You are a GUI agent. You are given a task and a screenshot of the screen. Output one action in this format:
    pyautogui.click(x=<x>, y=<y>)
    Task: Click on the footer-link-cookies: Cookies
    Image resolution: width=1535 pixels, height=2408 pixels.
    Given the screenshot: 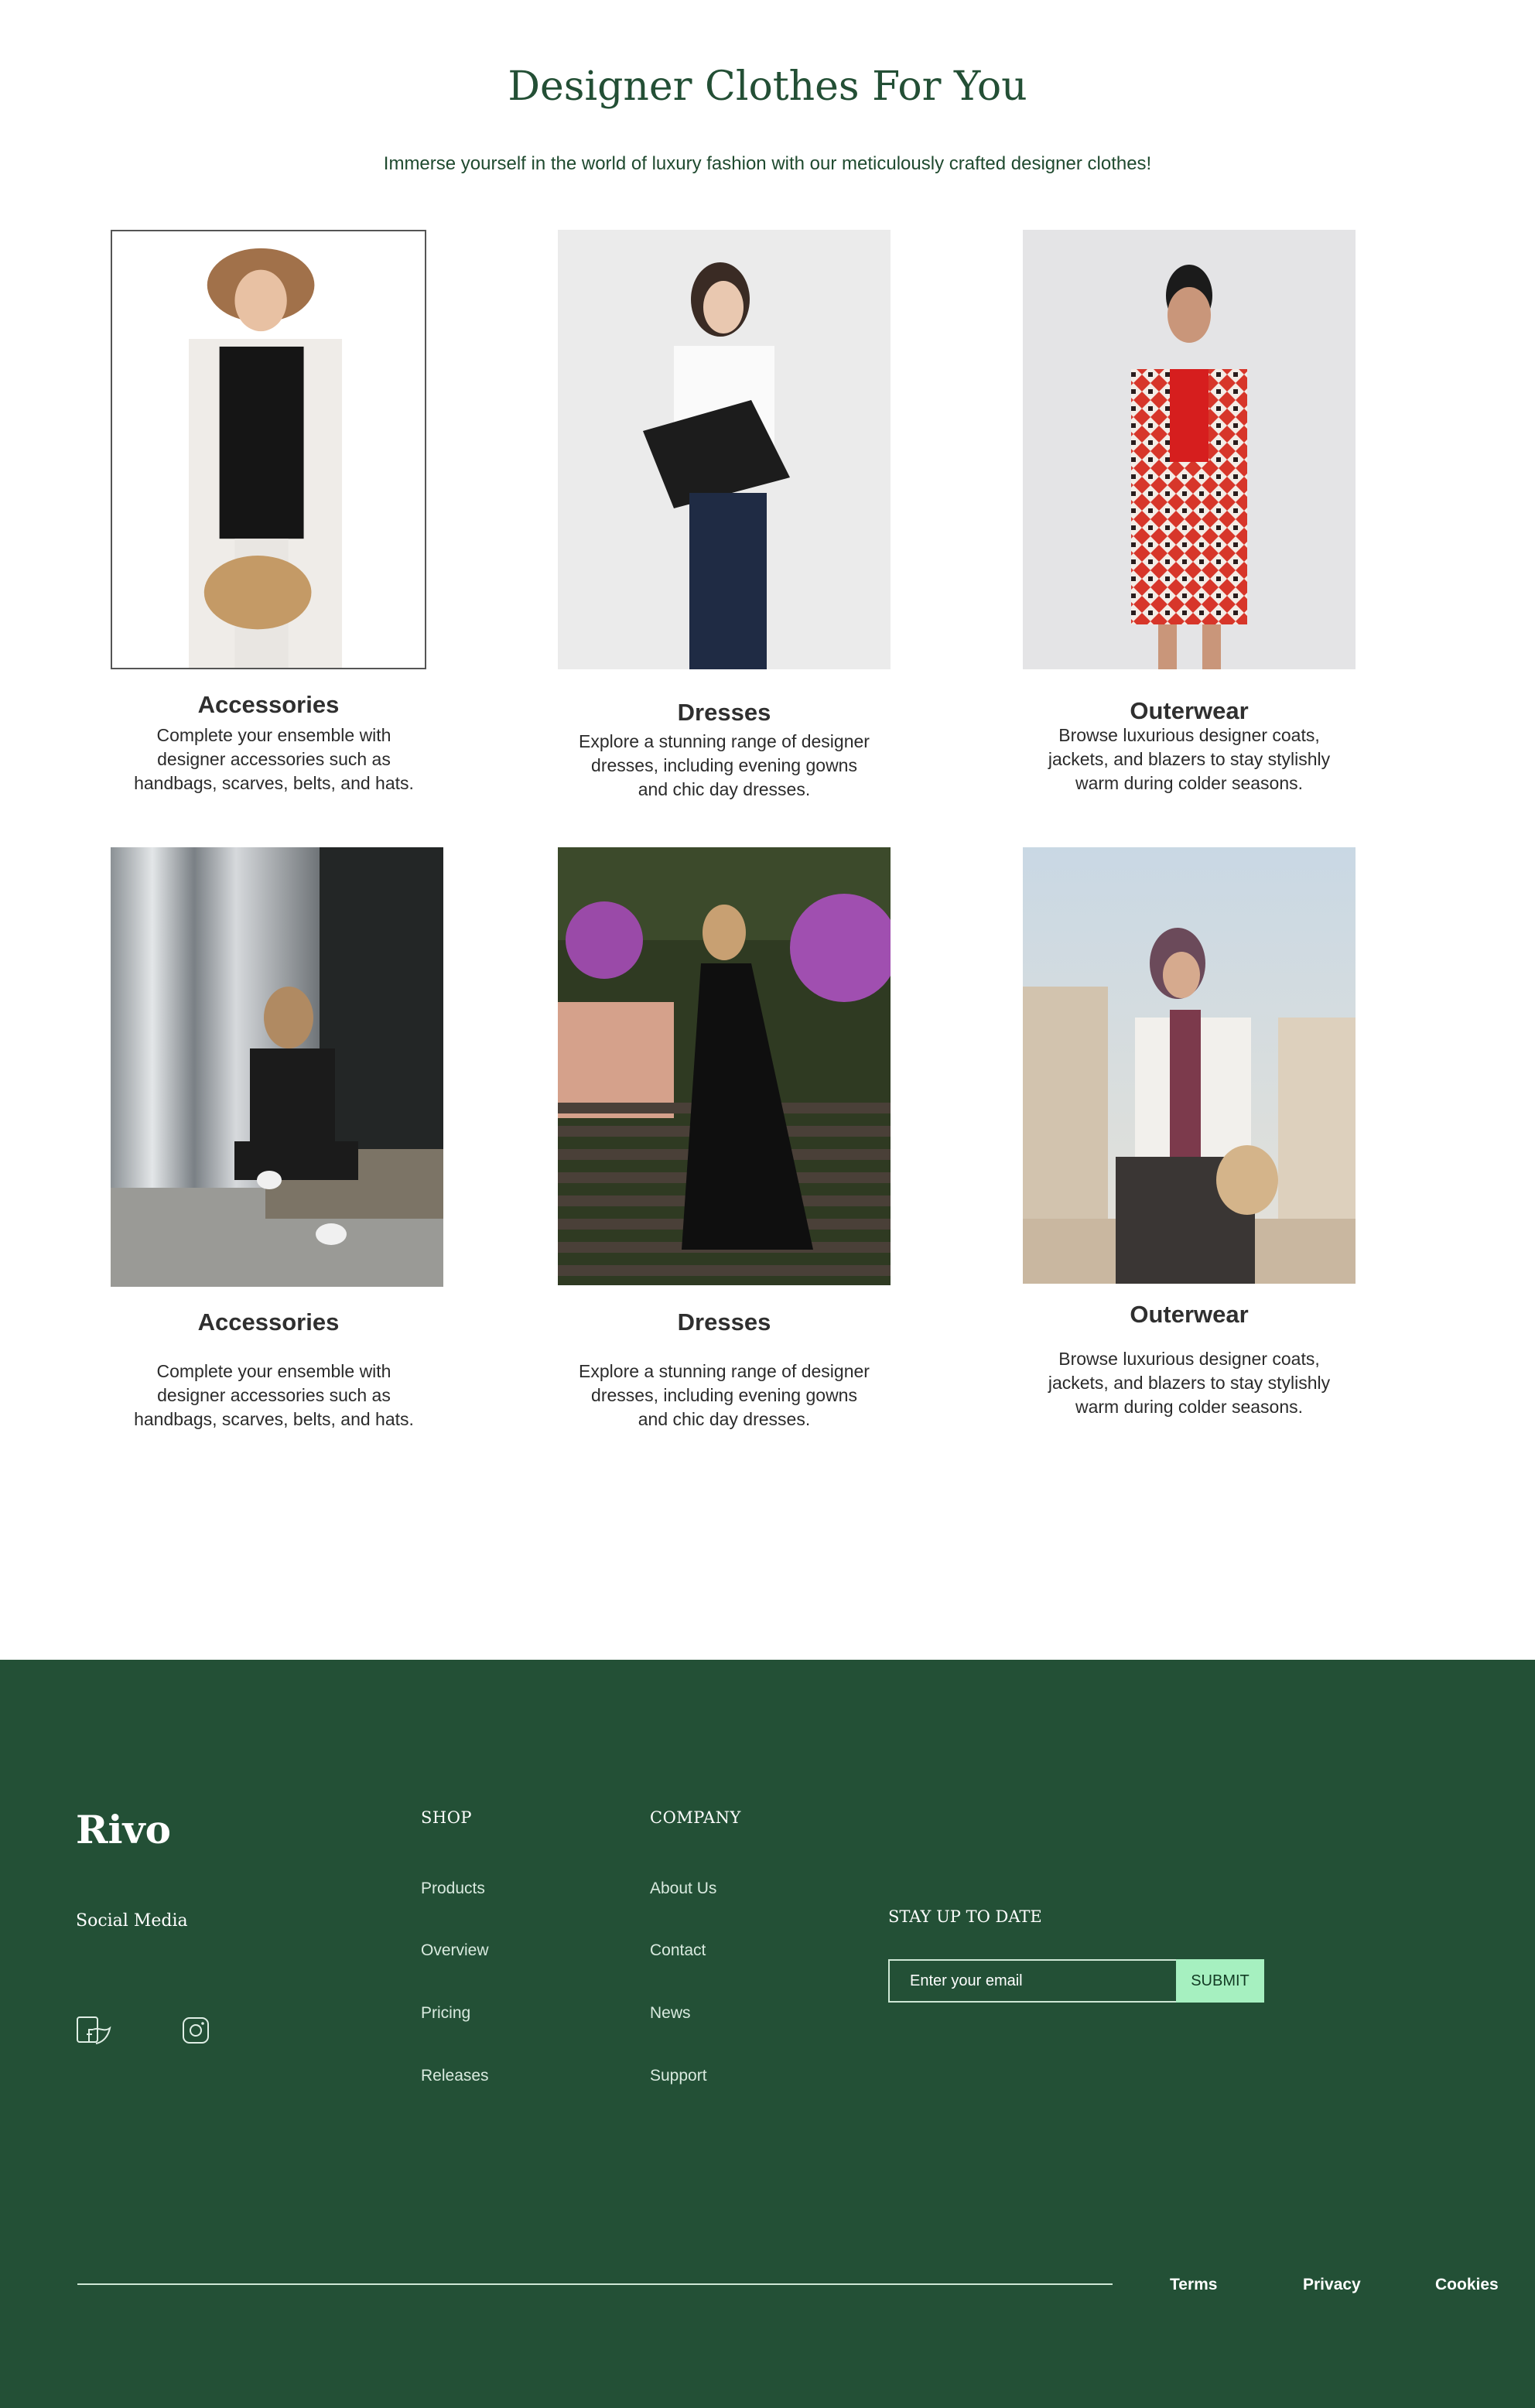 What is the action you would take?
    pyautogui.click(x=1467, y=2285)
    